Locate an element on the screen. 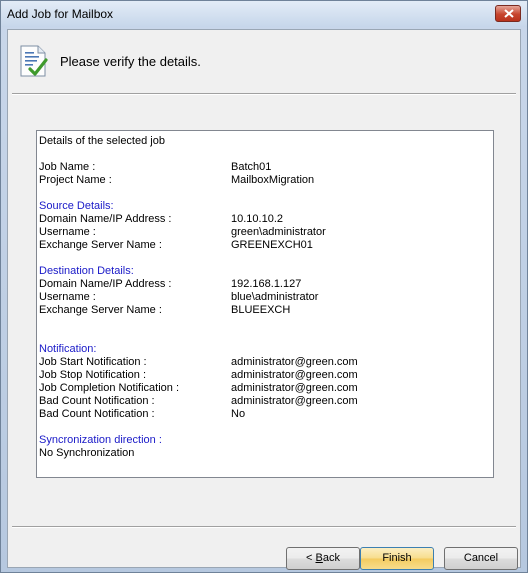 The image size is (528, 573). finish-button: Finish is located at coordinates (397, 558).